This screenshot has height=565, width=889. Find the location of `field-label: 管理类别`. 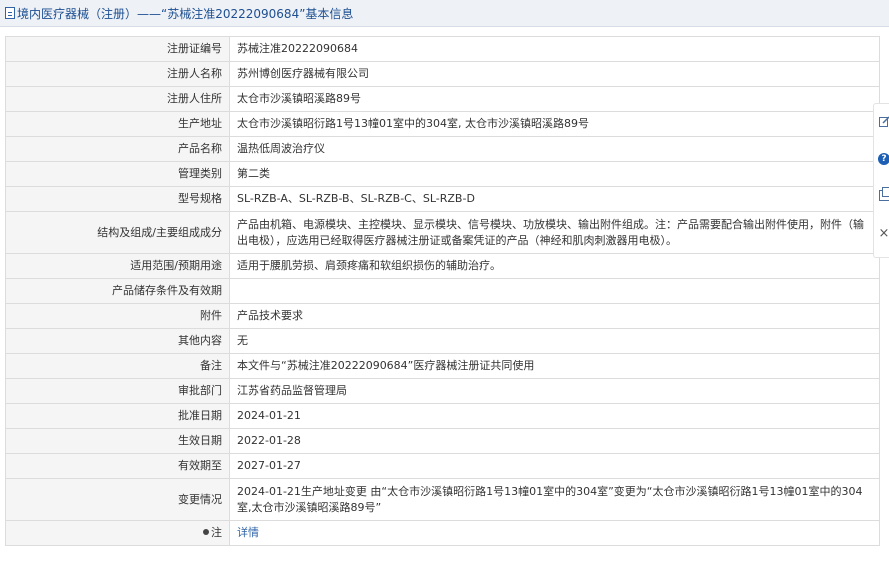

field-label: 管理类别 is located at coordinates (117, 174).